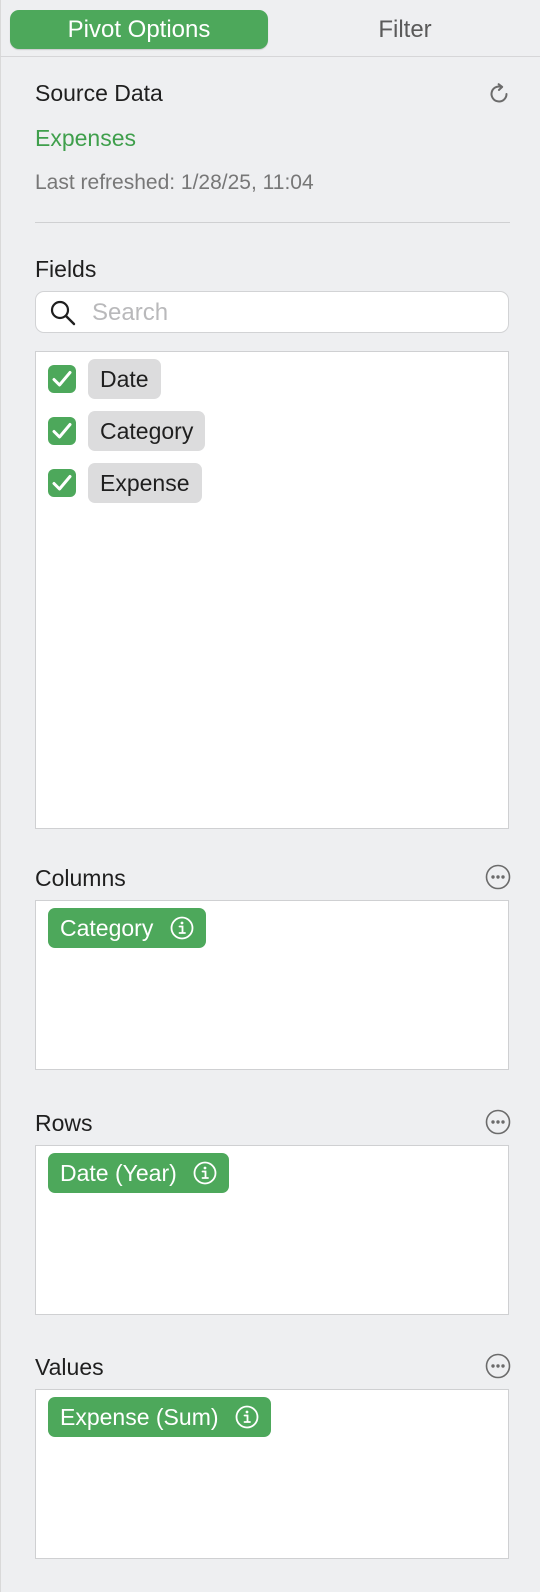 This screenshot has height=1592, width=540. I want to click on columns-drop-zone: Category, so click(272, 985).